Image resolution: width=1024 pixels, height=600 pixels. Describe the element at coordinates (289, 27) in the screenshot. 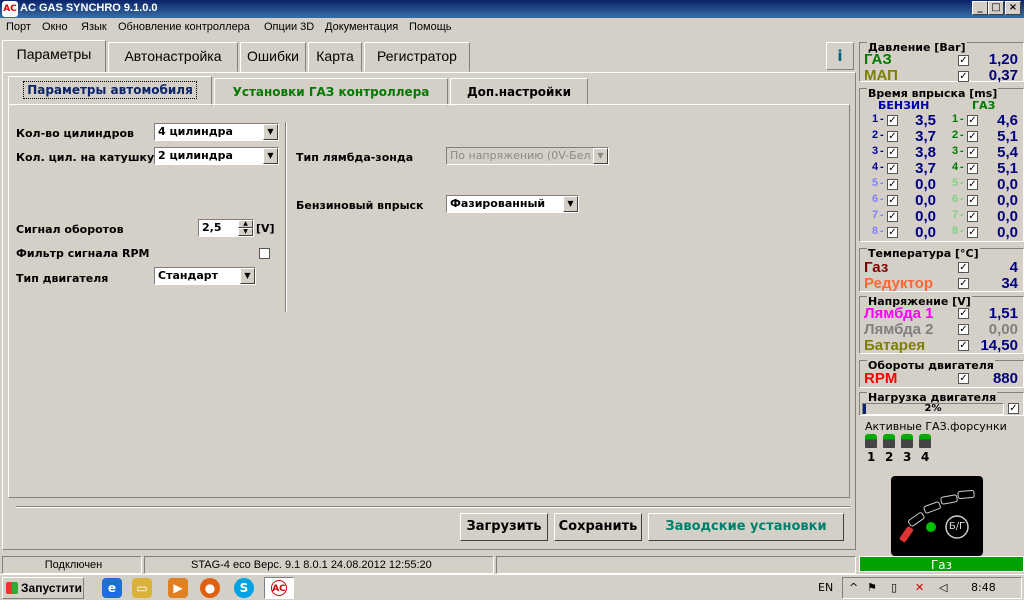

I see `menu-options-3d: Опции 3D` at that location.